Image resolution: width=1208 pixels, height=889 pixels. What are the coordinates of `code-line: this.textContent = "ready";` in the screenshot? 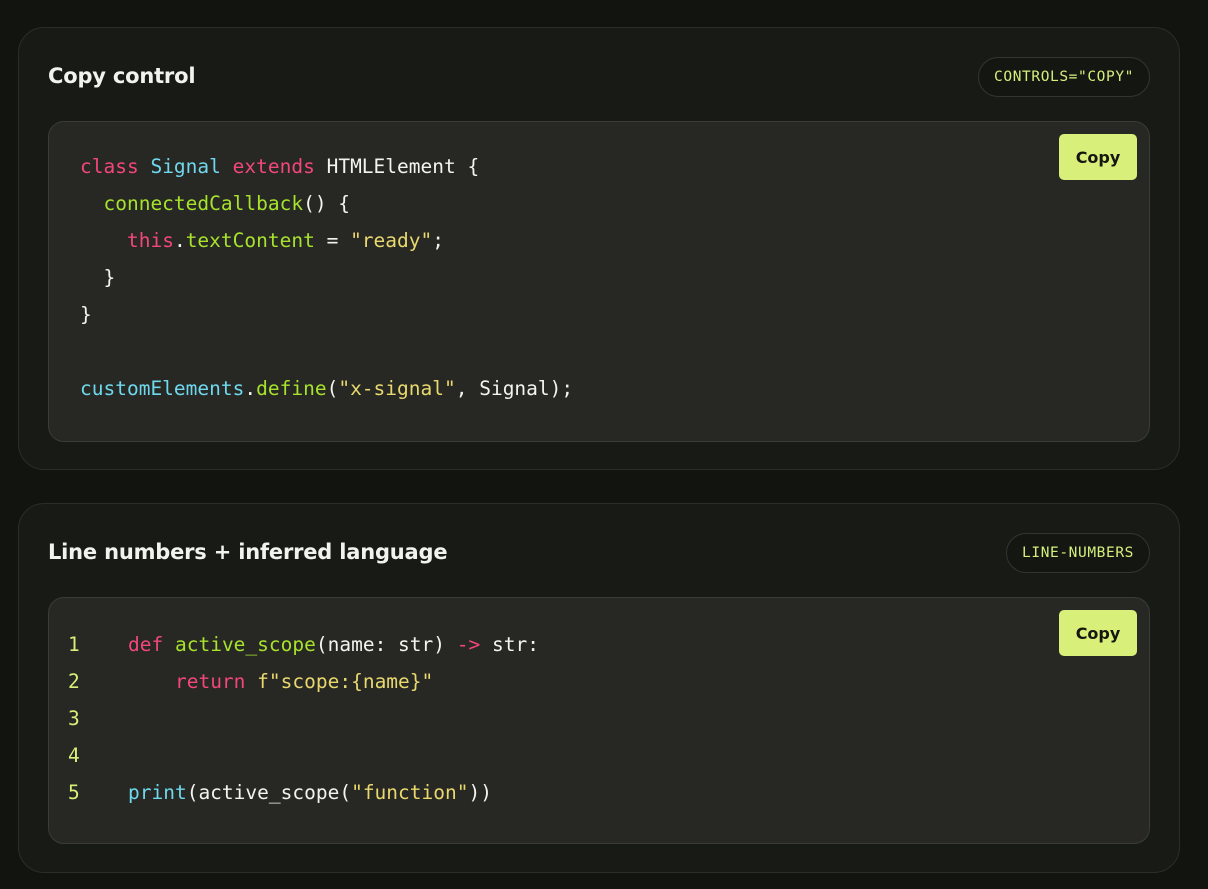 It's located at (326, 240).